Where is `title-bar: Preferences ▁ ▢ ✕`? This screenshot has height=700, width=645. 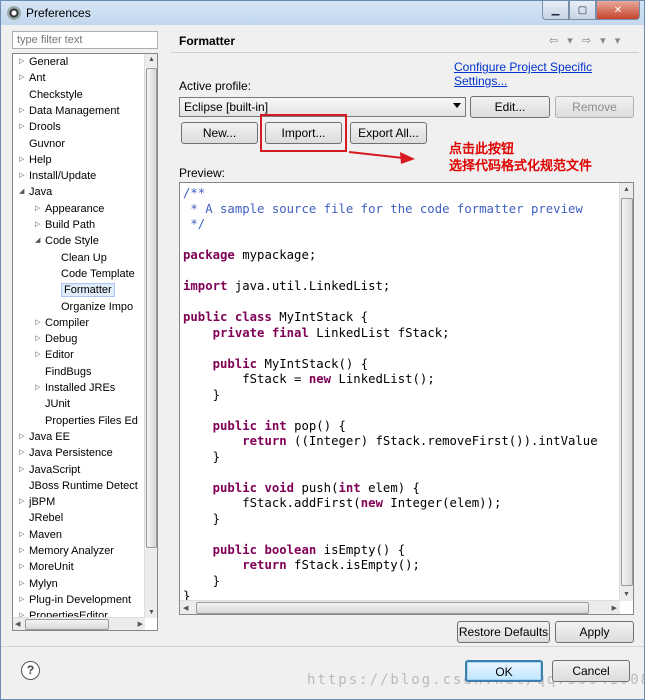
title-bar: Preferences ▁ ▢ ✕ is located at coordinates (322, 13).